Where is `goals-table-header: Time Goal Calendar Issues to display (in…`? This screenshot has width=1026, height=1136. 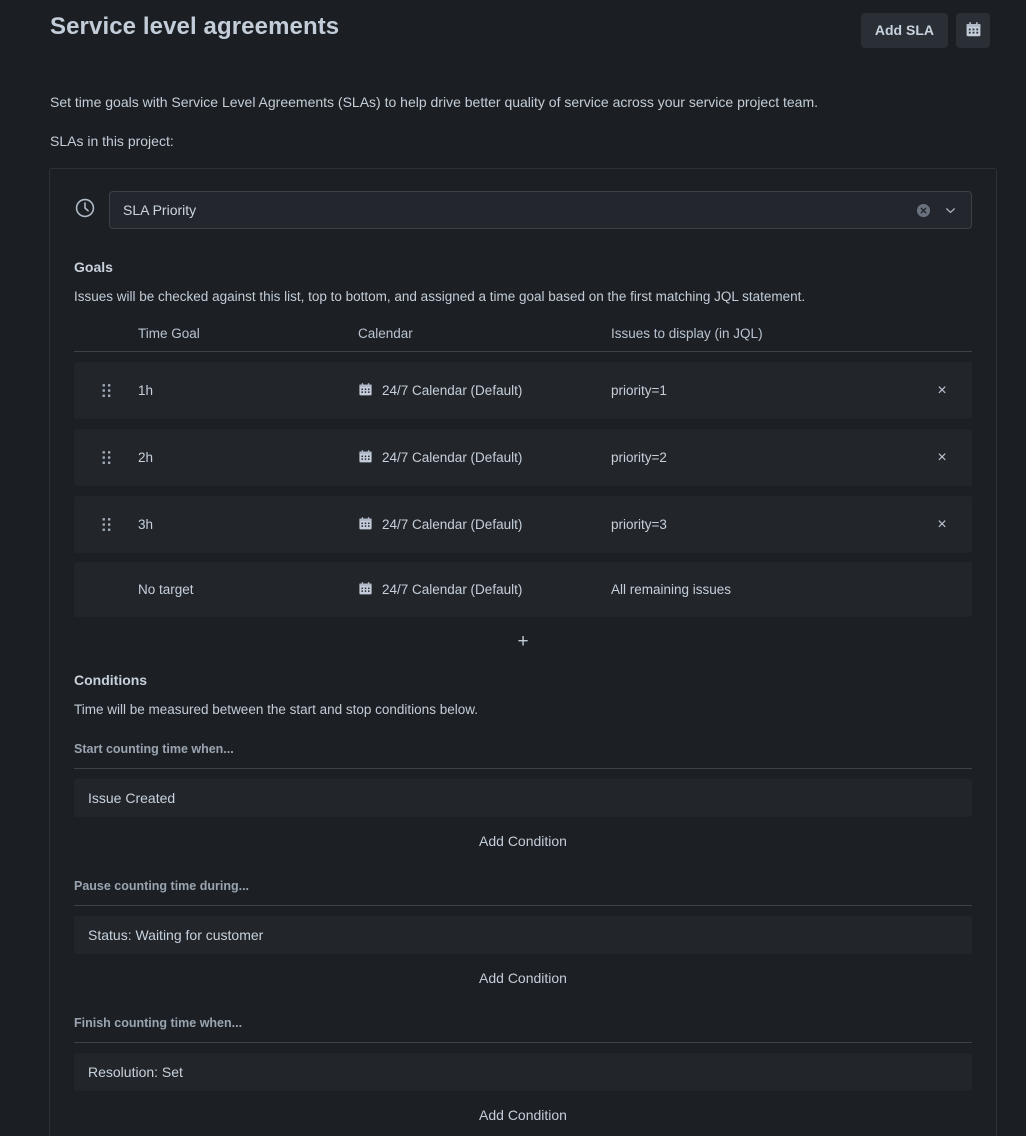 goals-table-header: Time Goal Calendar Issues to display (in… is located at coordinates (523, 339).